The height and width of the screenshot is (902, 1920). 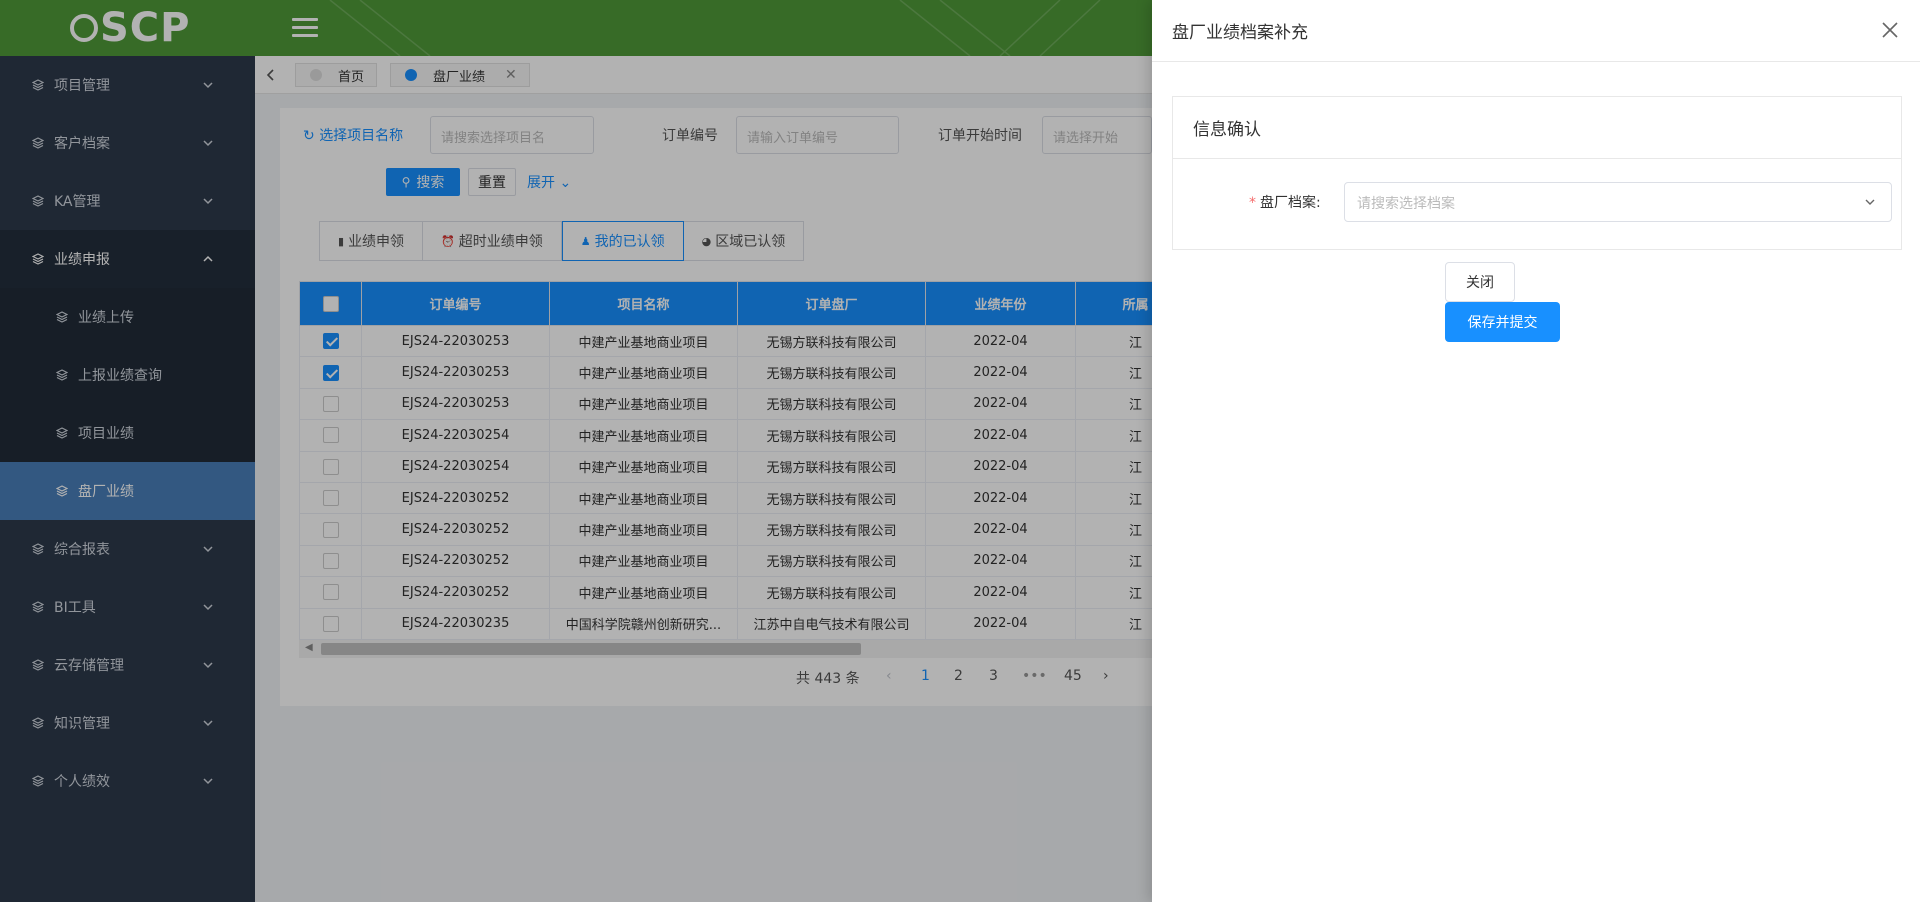 What do you see at coordinates (1240, 33) in the screenshot?
I see `drawer-title: 盘厂业绩档案补充` at bounding box center [1240, 33].